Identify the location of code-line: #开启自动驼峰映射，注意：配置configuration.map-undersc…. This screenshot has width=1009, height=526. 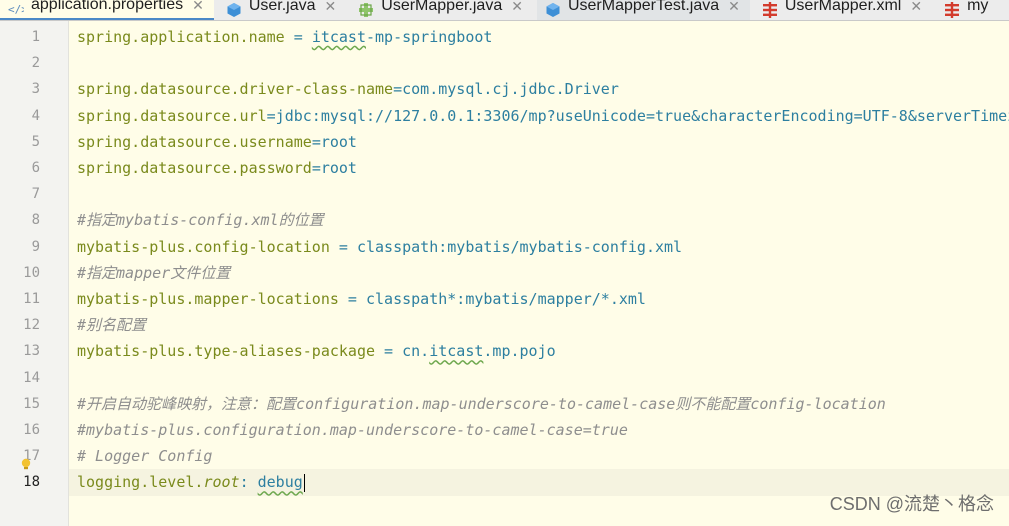
(539, 404).